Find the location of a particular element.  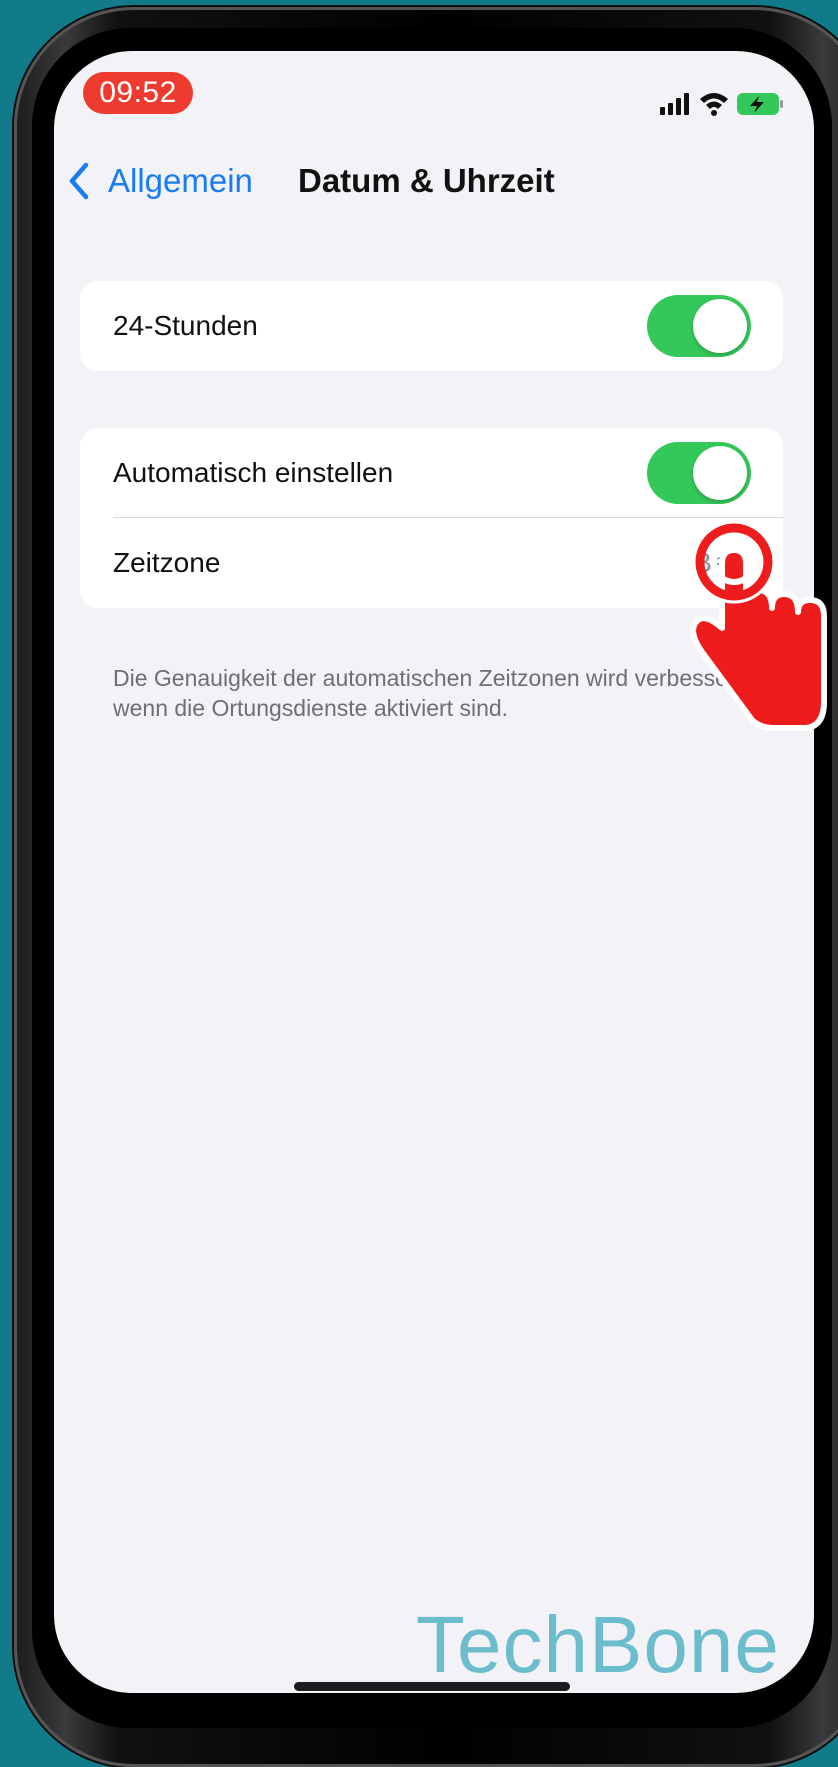

settings-group-format: 24-Stunden is located at coordinates (431, 326).